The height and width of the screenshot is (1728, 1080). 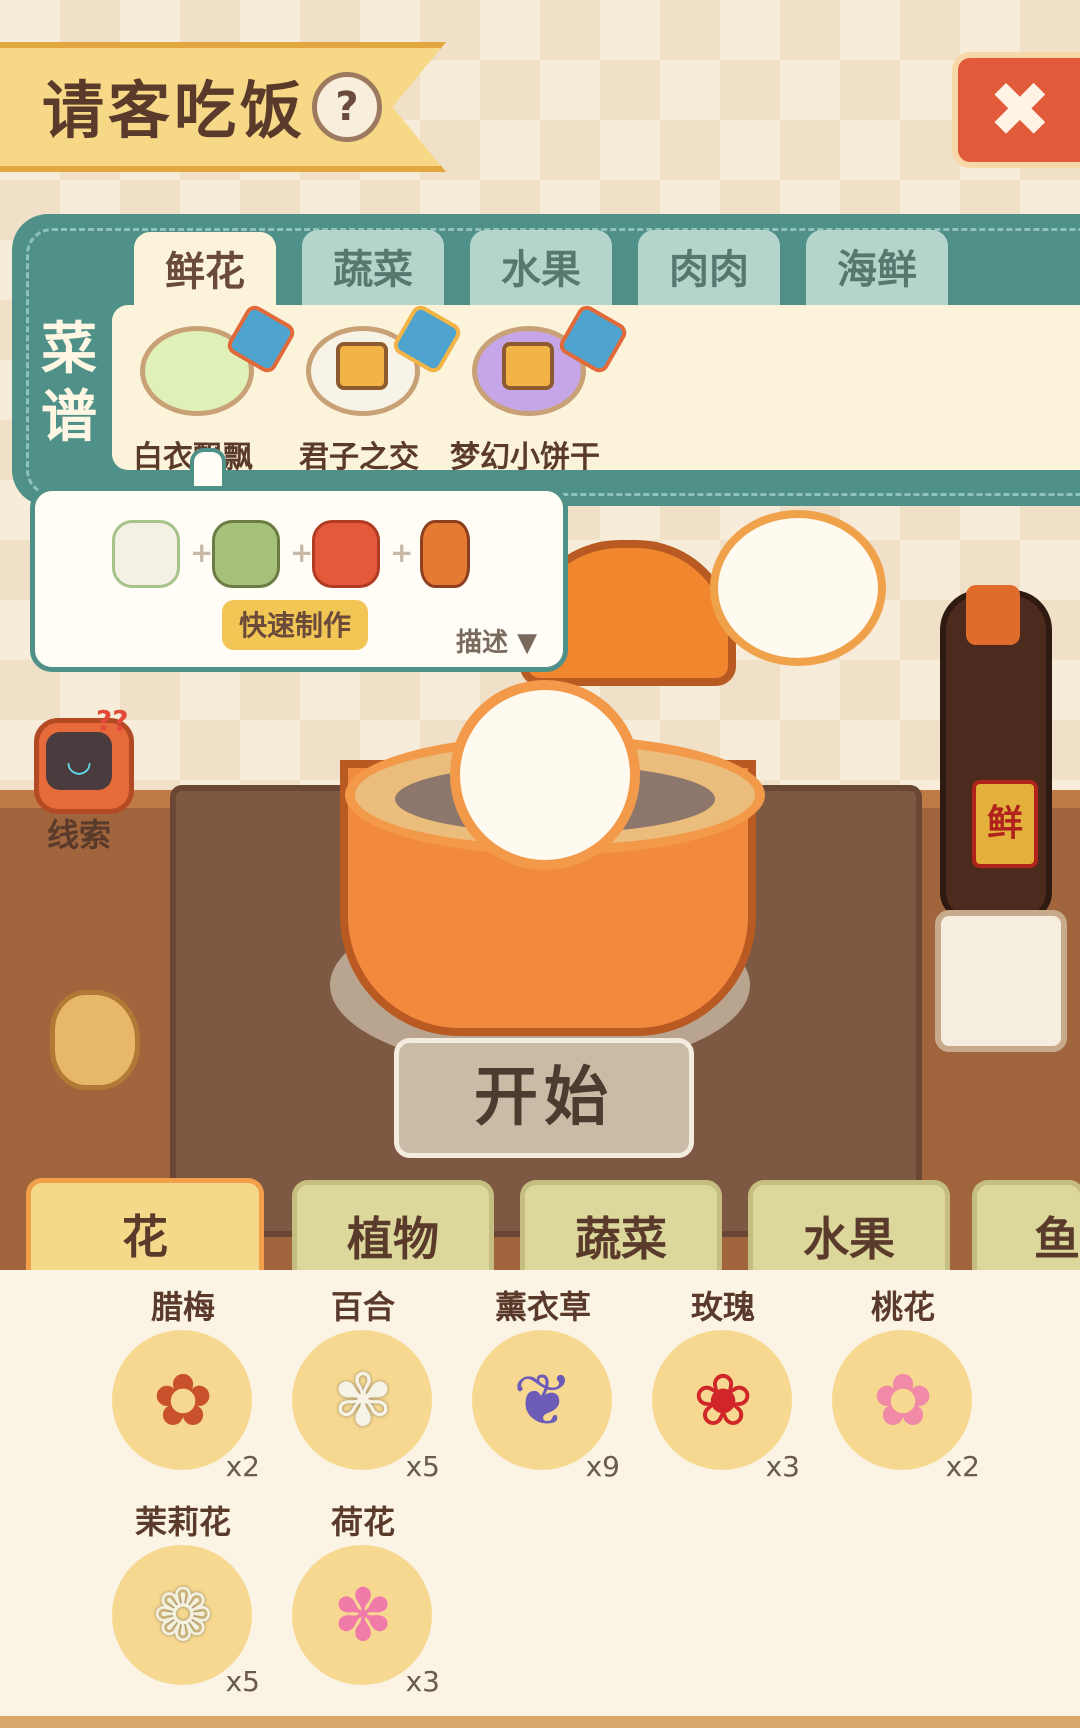 What do you see at coordinates (877, 268) in the screenshot?
I see `tab-seafood: 海鲜` at bounding box center [877, 268].